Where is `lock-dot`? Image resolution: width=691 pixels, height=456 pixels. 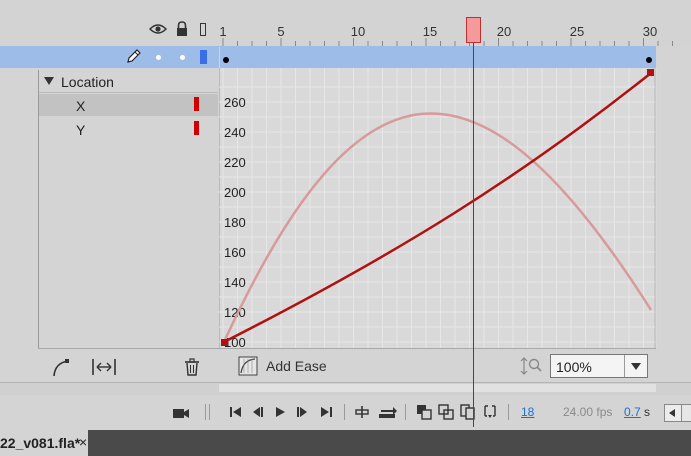 lock-dot is located at coordinates (182, 57).